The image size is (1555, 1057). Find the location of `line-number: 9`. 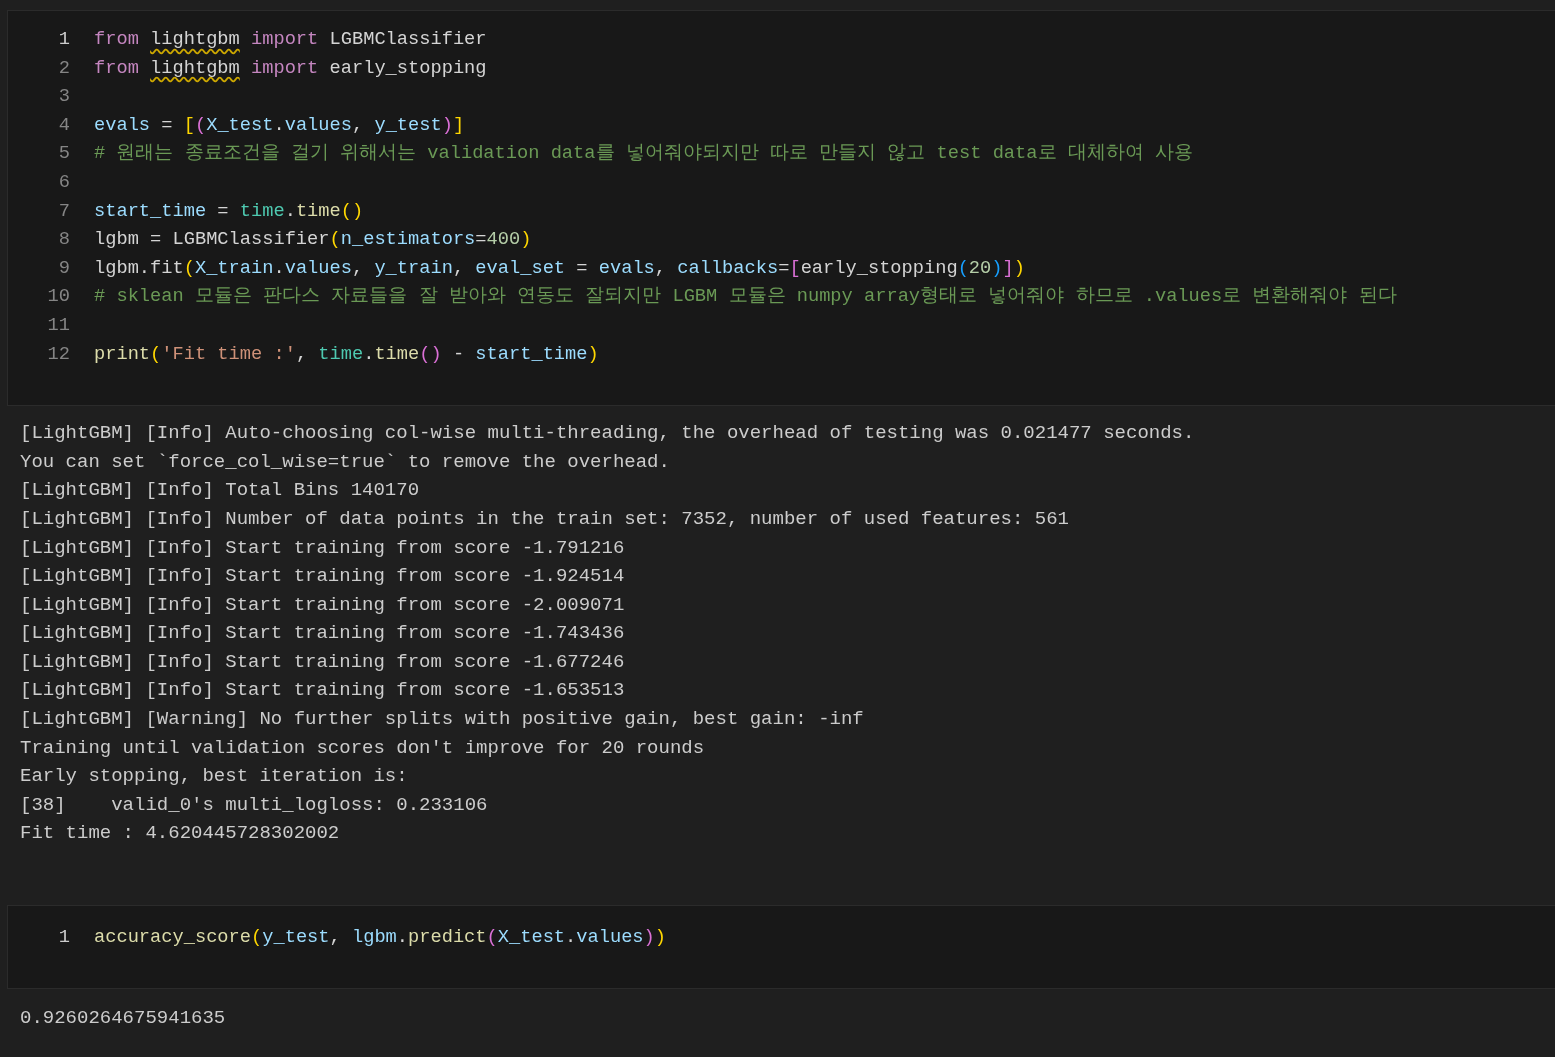

line-number: 9 is located at coordinates (63, 268).